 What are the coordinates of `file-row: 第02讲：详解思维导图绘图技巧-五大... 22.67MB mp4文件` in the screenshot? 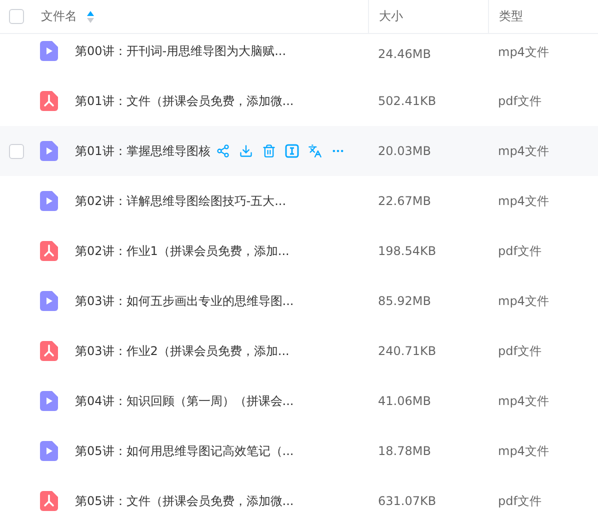 It's located at (299, 201).